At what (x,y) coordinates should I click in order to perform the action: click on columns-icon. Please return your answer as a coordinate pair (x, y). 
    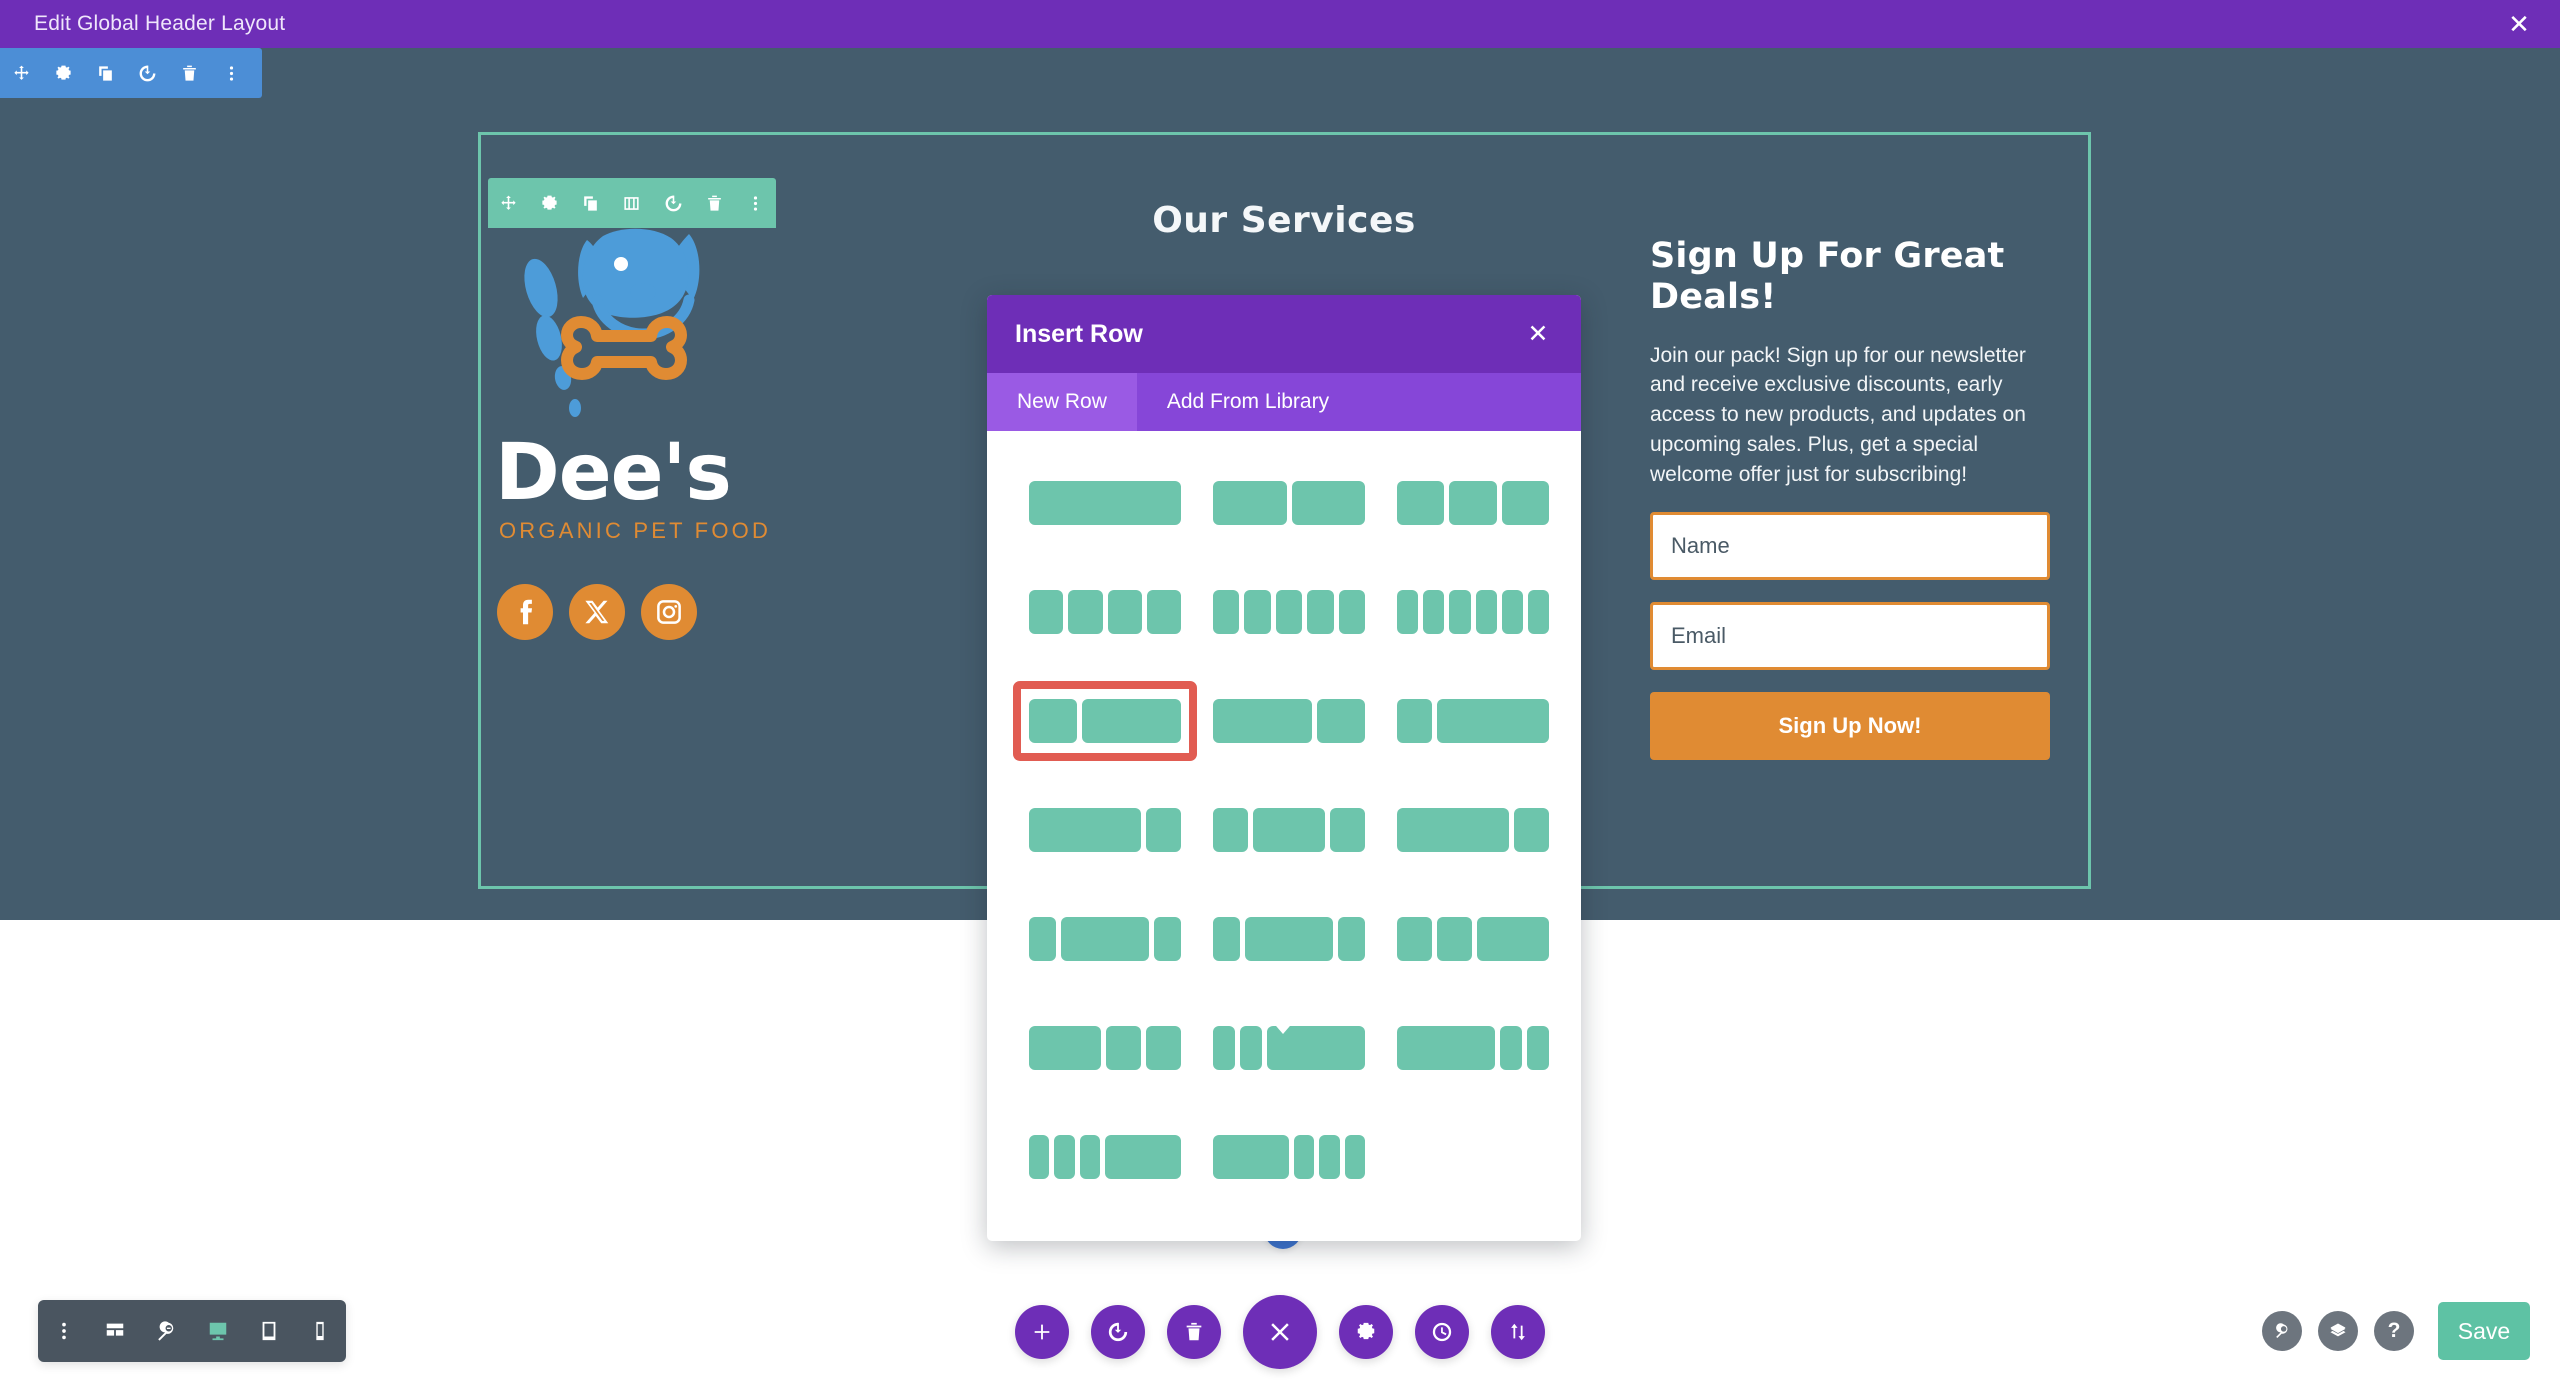
    Looking at the image, I should click on (631, 203).